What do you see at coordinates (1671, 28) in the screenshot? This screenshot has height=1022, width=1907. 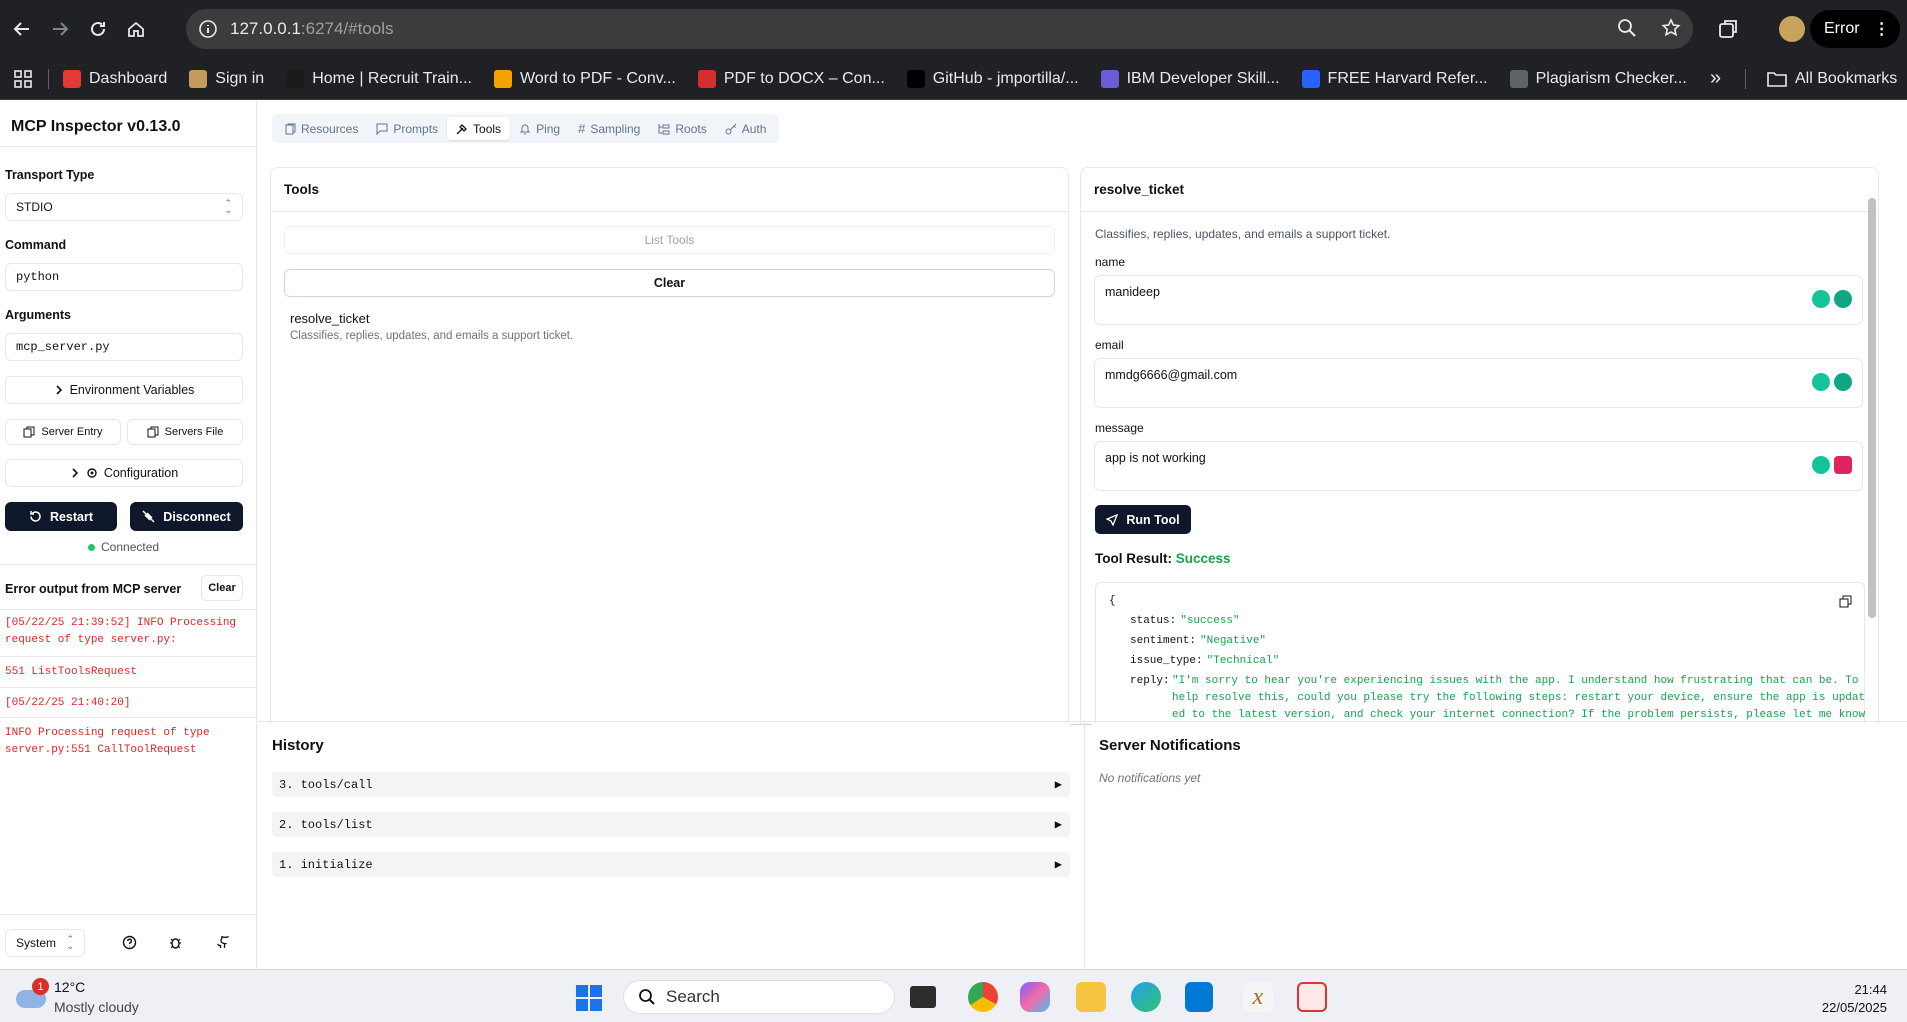 I see `bookmark-star-icon` at bounding box center [1671, 28].